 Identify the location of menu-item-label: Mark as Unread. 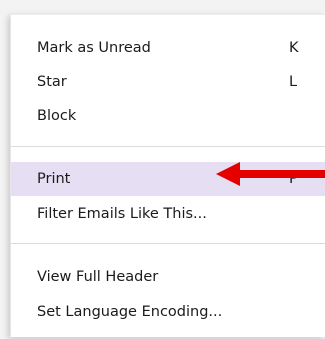
(94, 48).